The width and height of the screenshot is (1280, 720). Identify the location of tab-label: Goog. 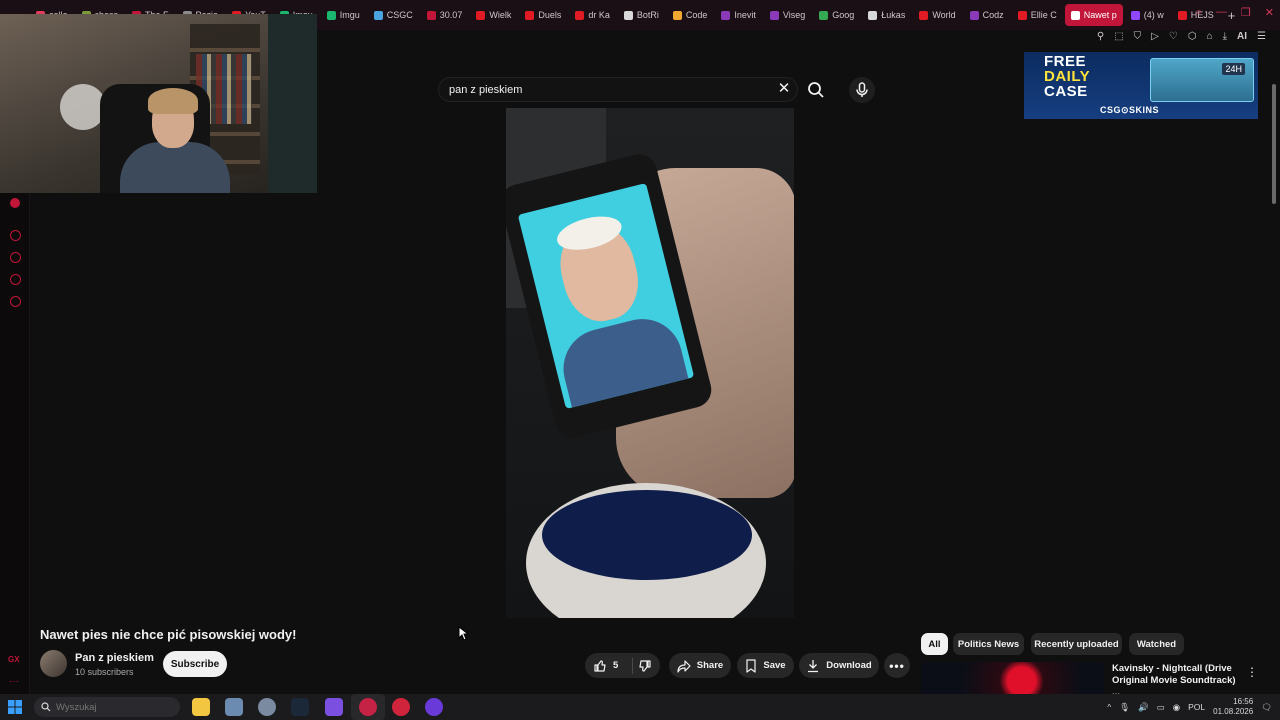
(843, 15).